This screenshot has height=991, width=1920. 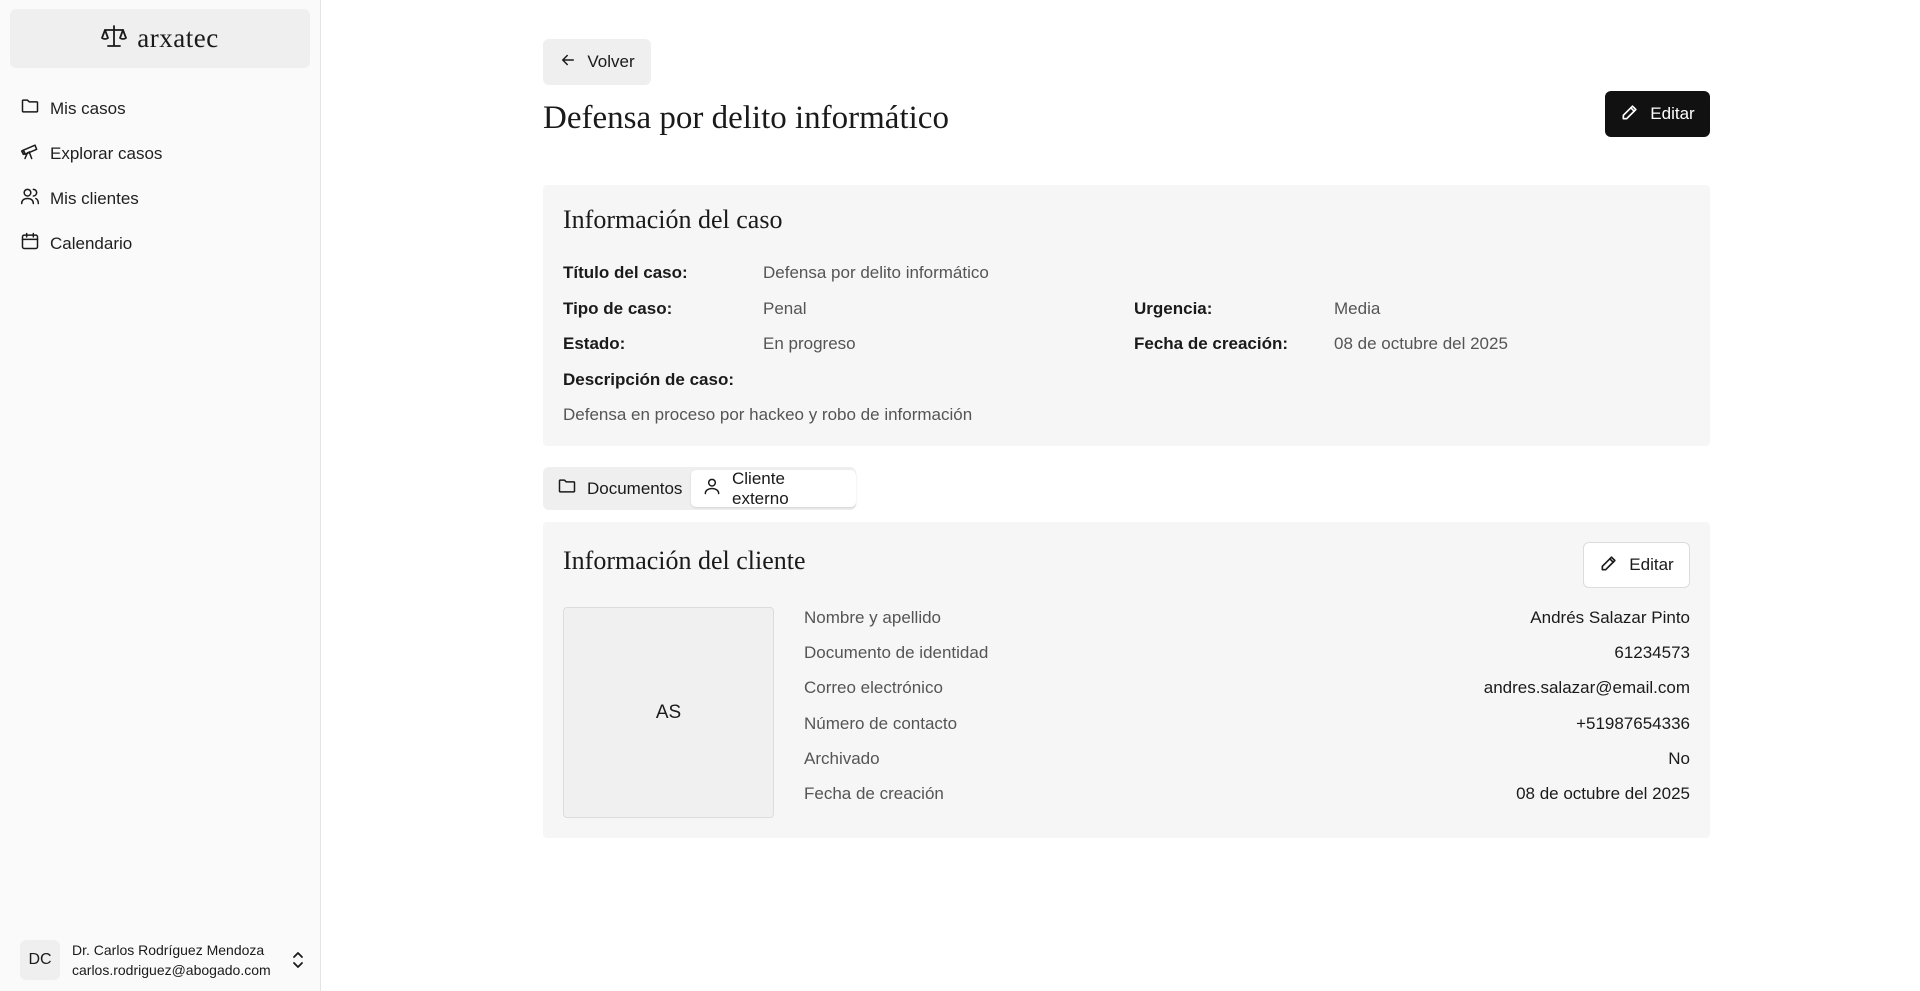 I want to click on sidebar-item-mis-casos: Mis casos, so click(x=160, y=108).